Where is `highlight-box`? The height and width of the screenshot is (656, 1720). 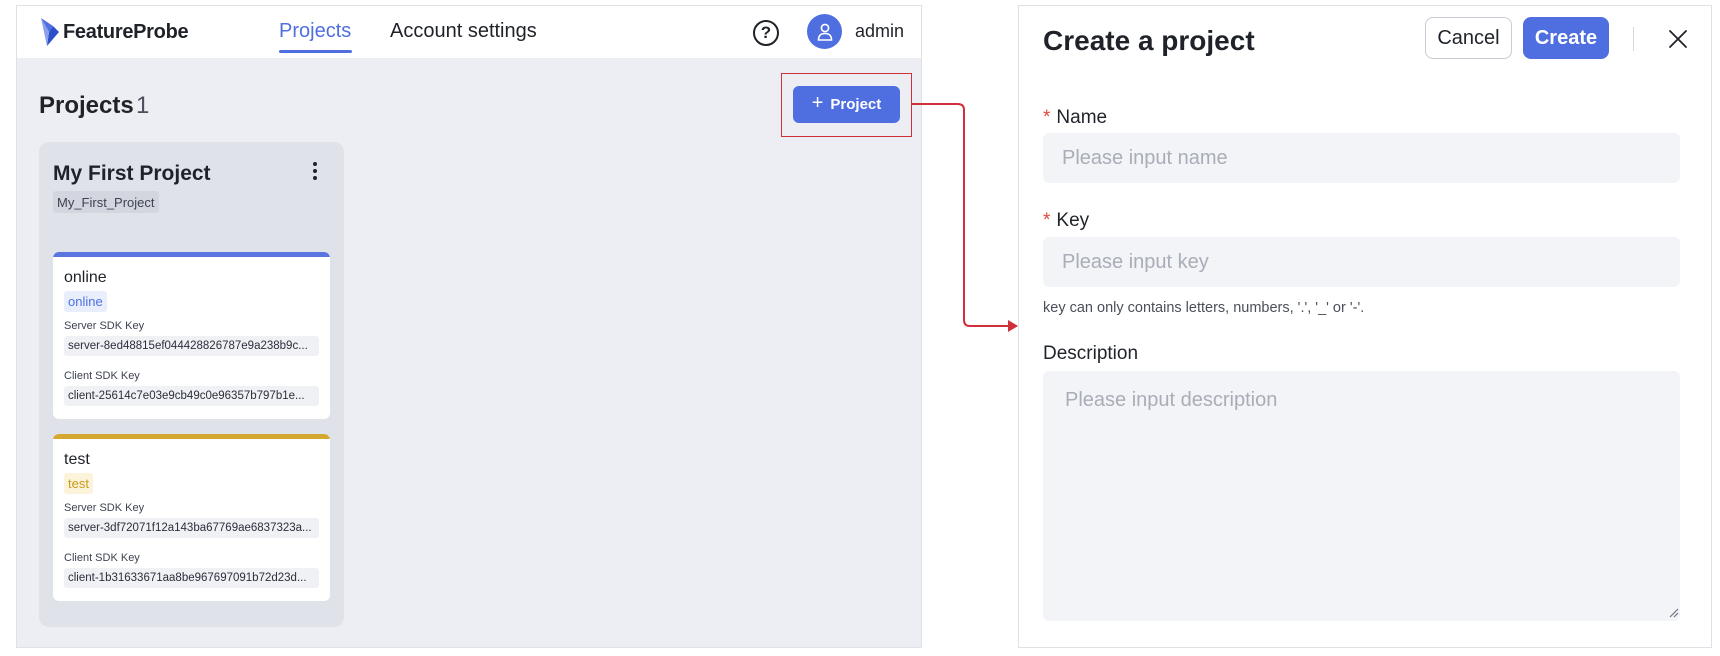
highlight-box is located at coordinates (846, 105).